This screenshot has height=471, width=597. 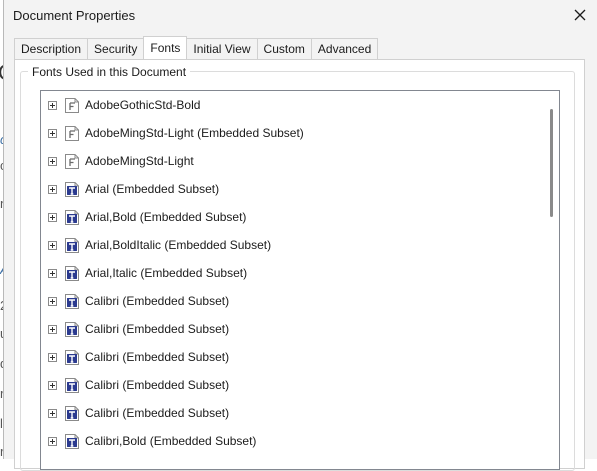 I want to click on font-name-label: AdobeMingStd-Light (Embedded Subset), so click(x=194, y=133).